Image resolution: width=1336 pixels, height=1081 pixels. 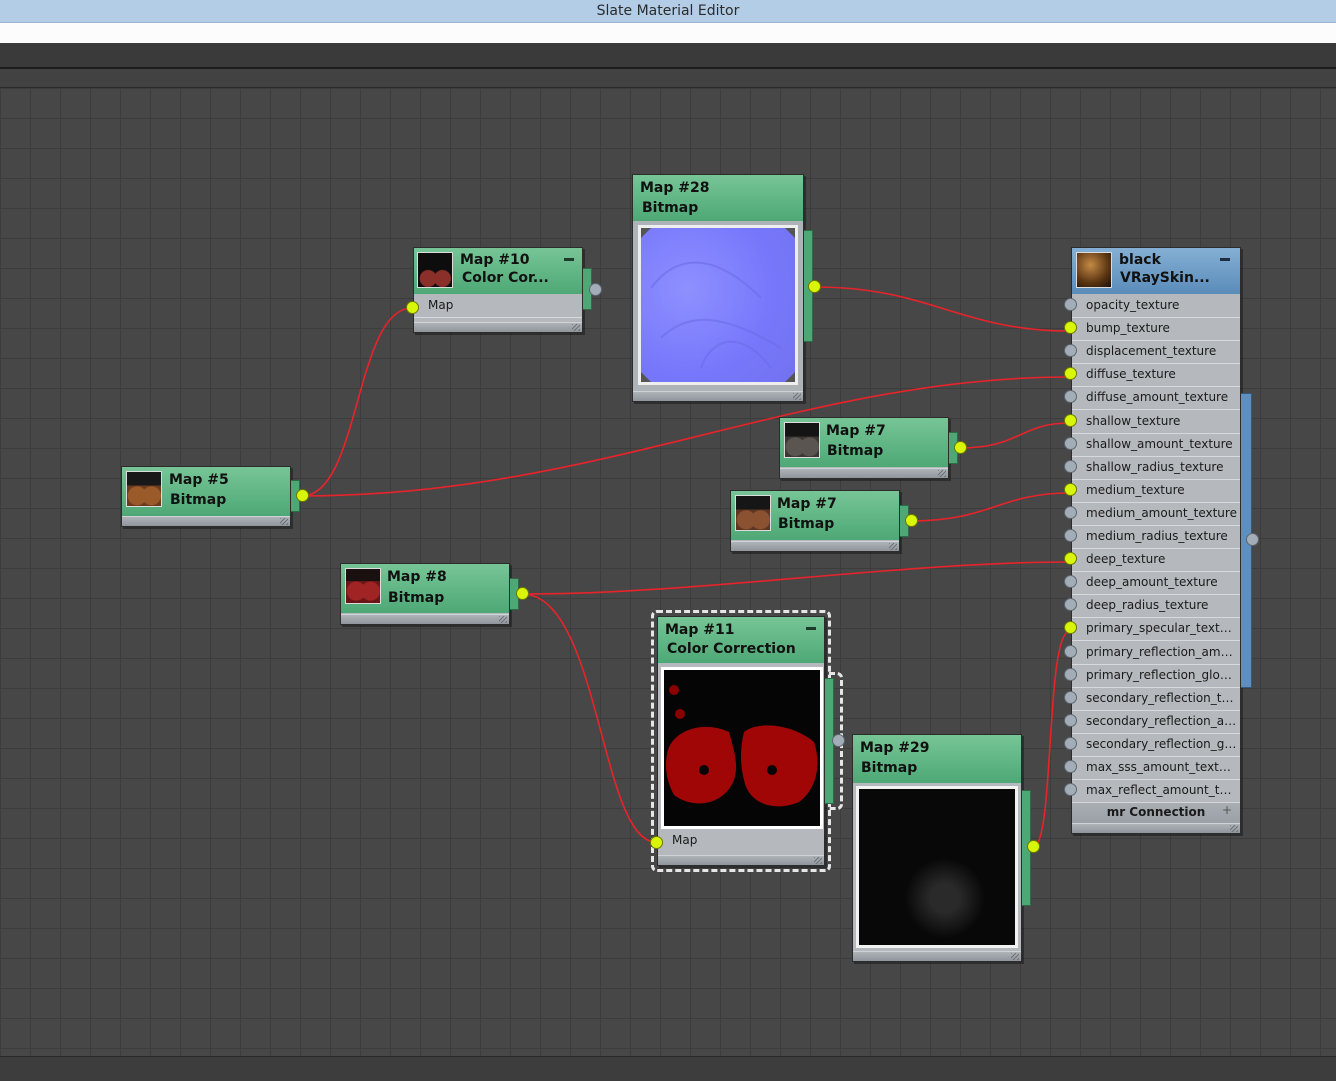 I want to click on input-socket-bump-texture, so click(x=1070, y=328).